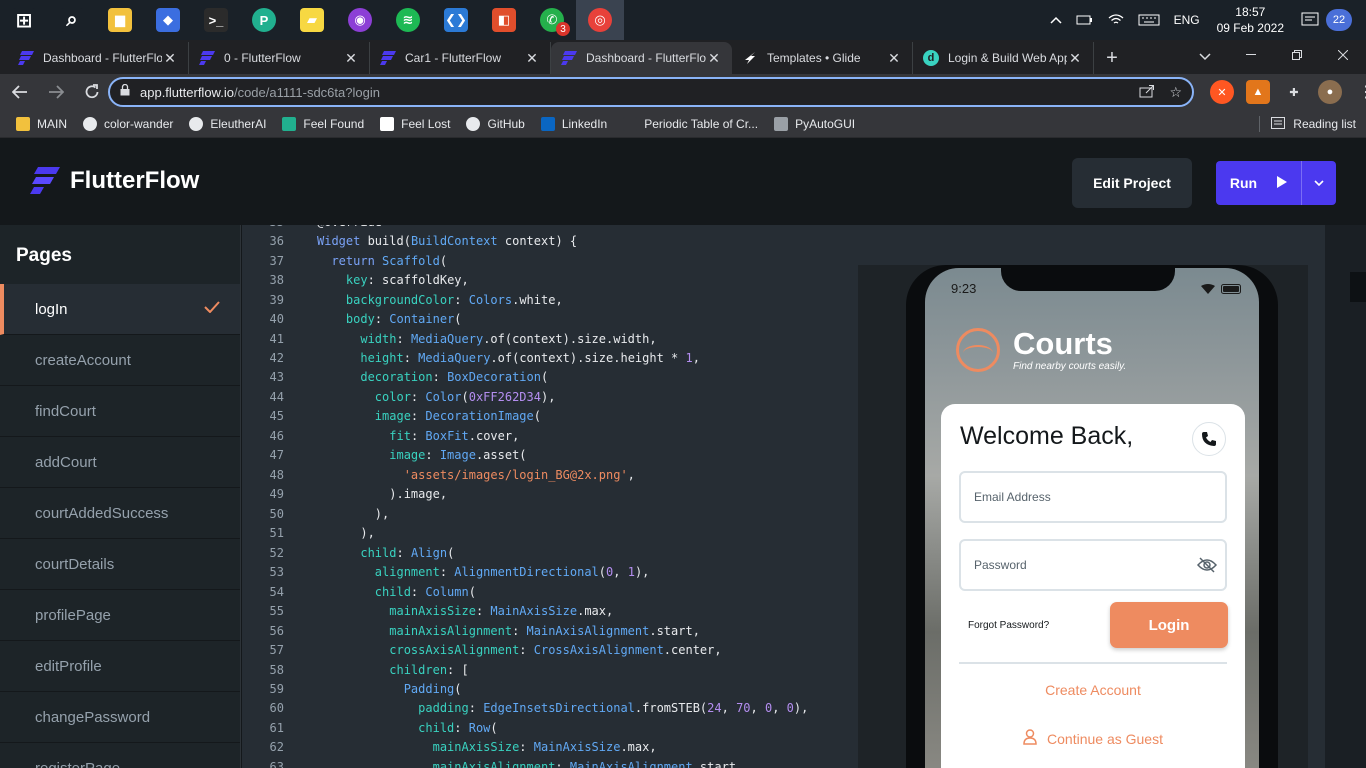 The height and width of the screenshot is (768, 1366). What do you see at coordinates (525, 688) in the screenshot?
I see `code-line: 59 Padding(` at bounding box center [525, 688].